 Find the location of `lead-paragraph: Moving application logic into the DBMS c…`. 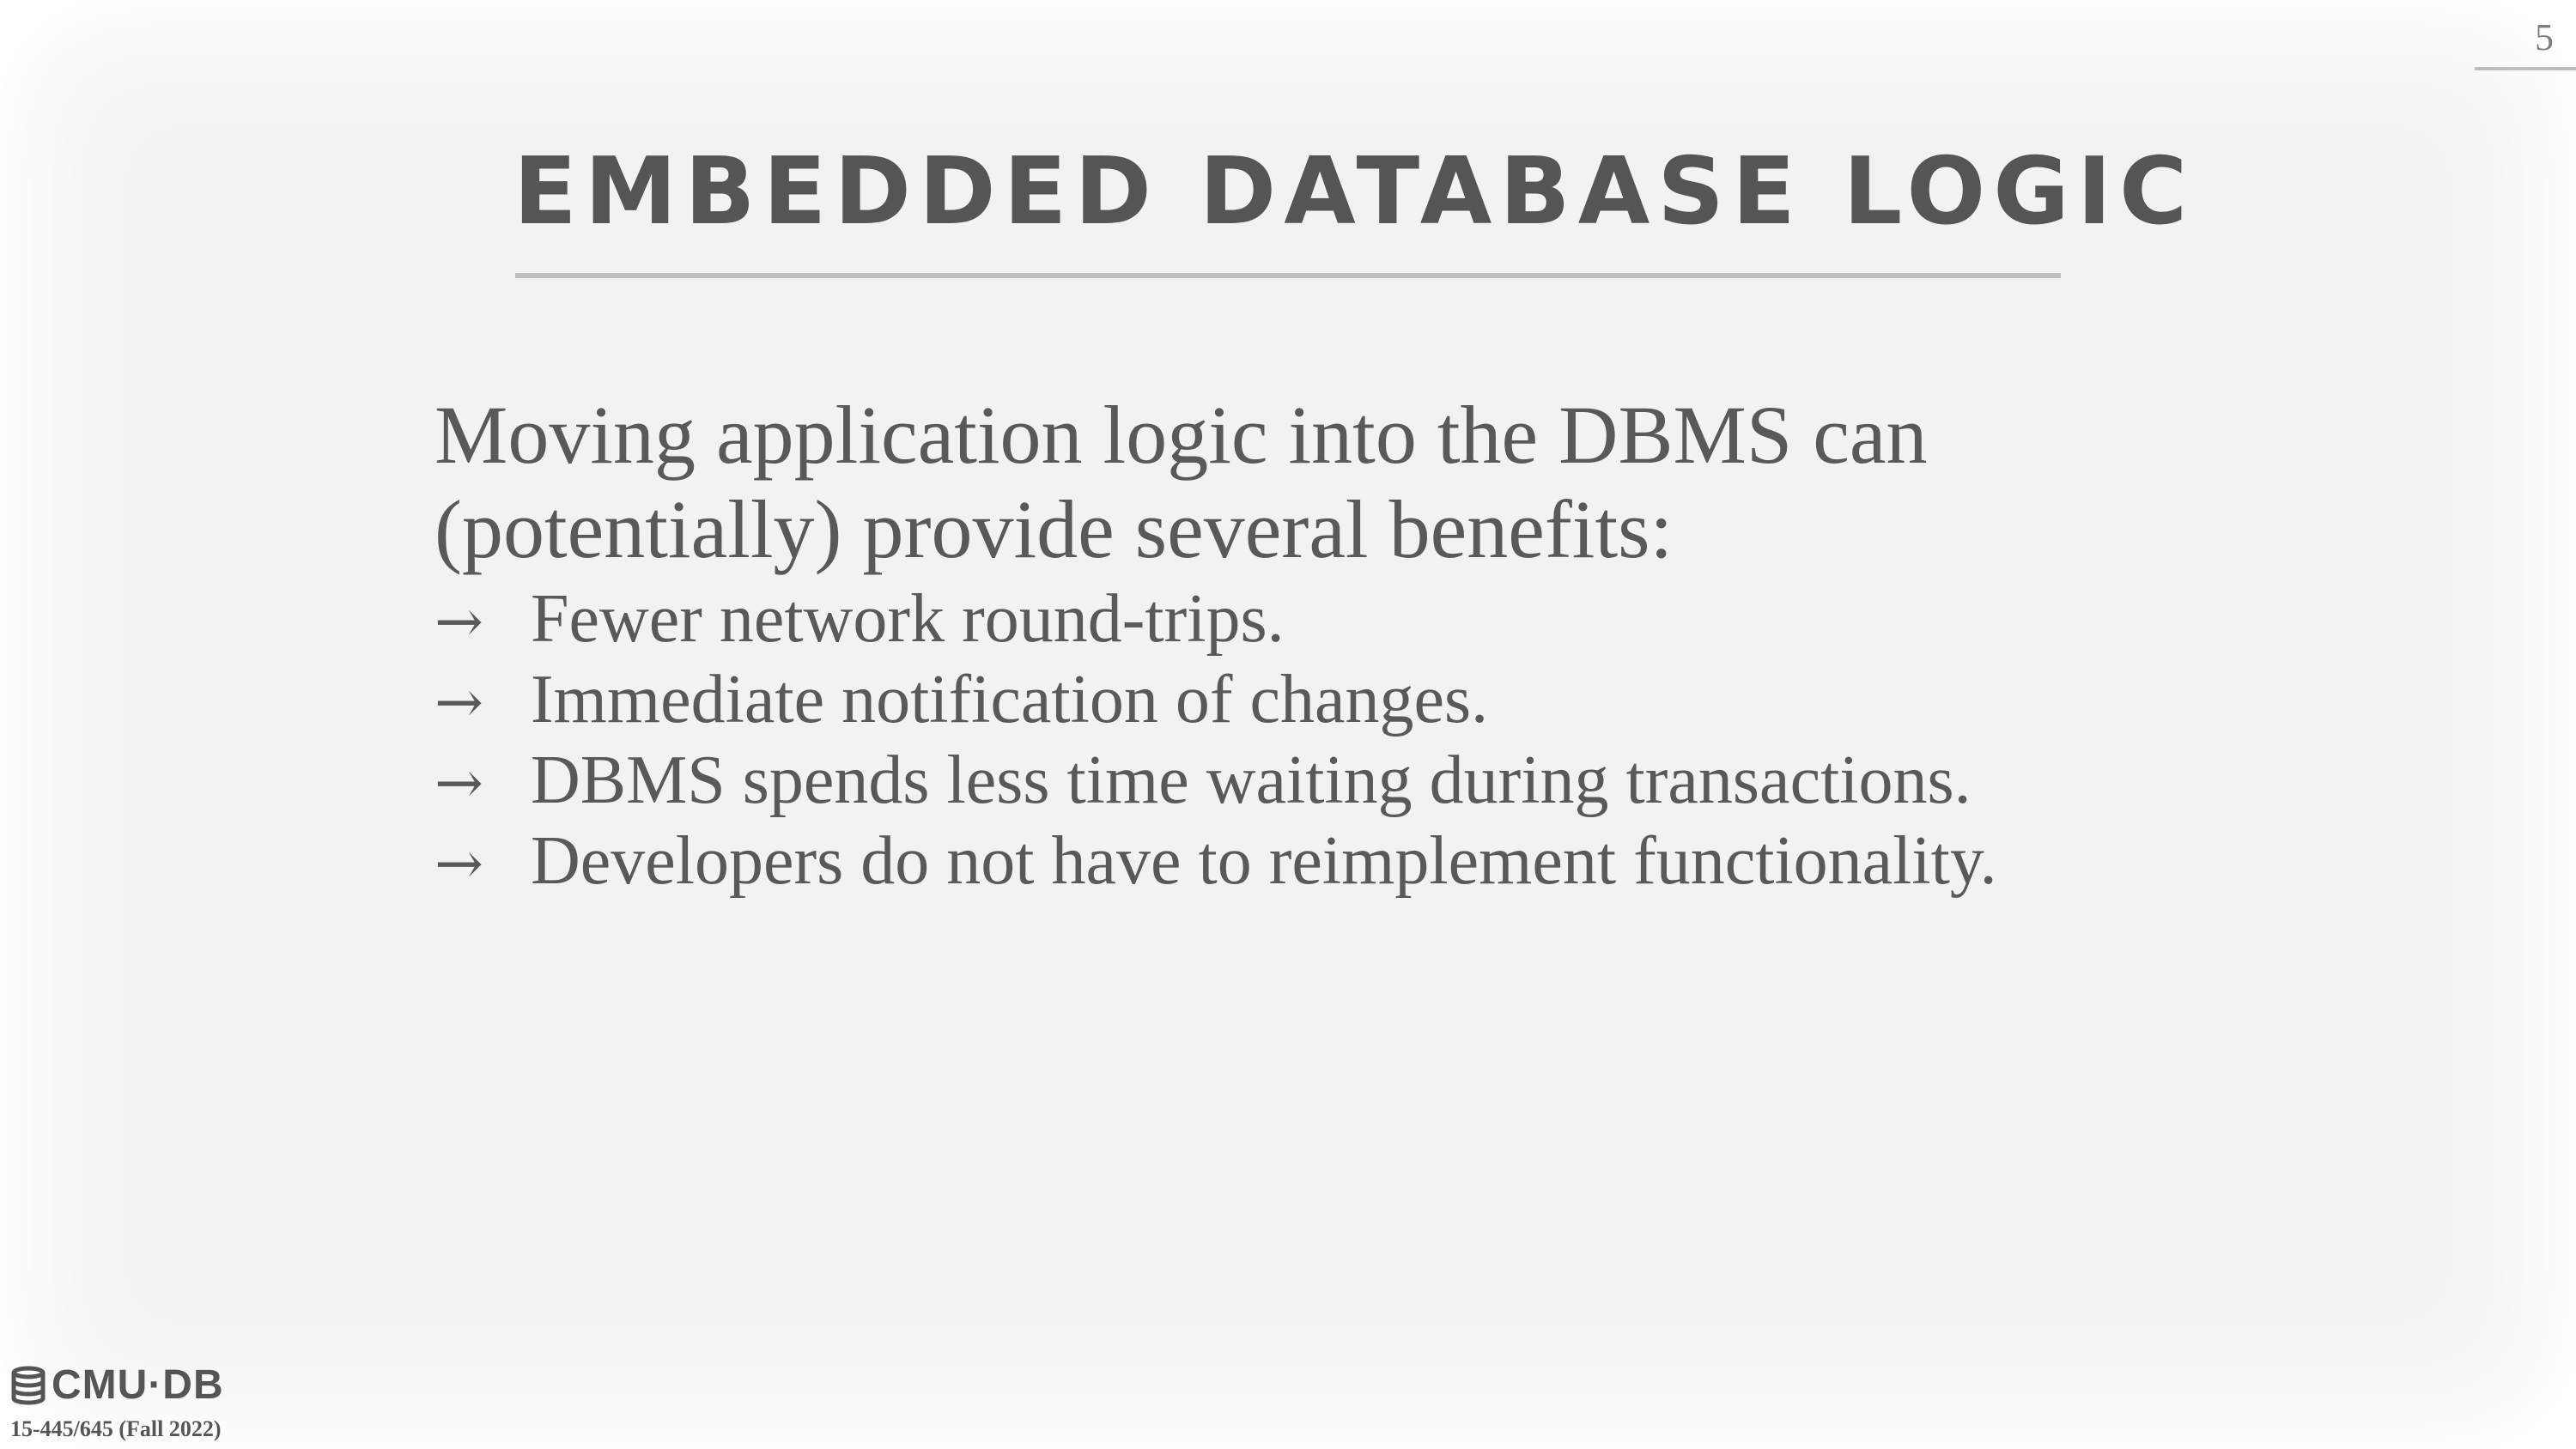

lead-paragraph: Moving application logic into the DBMS c… is located at coordinates (1181, 482).